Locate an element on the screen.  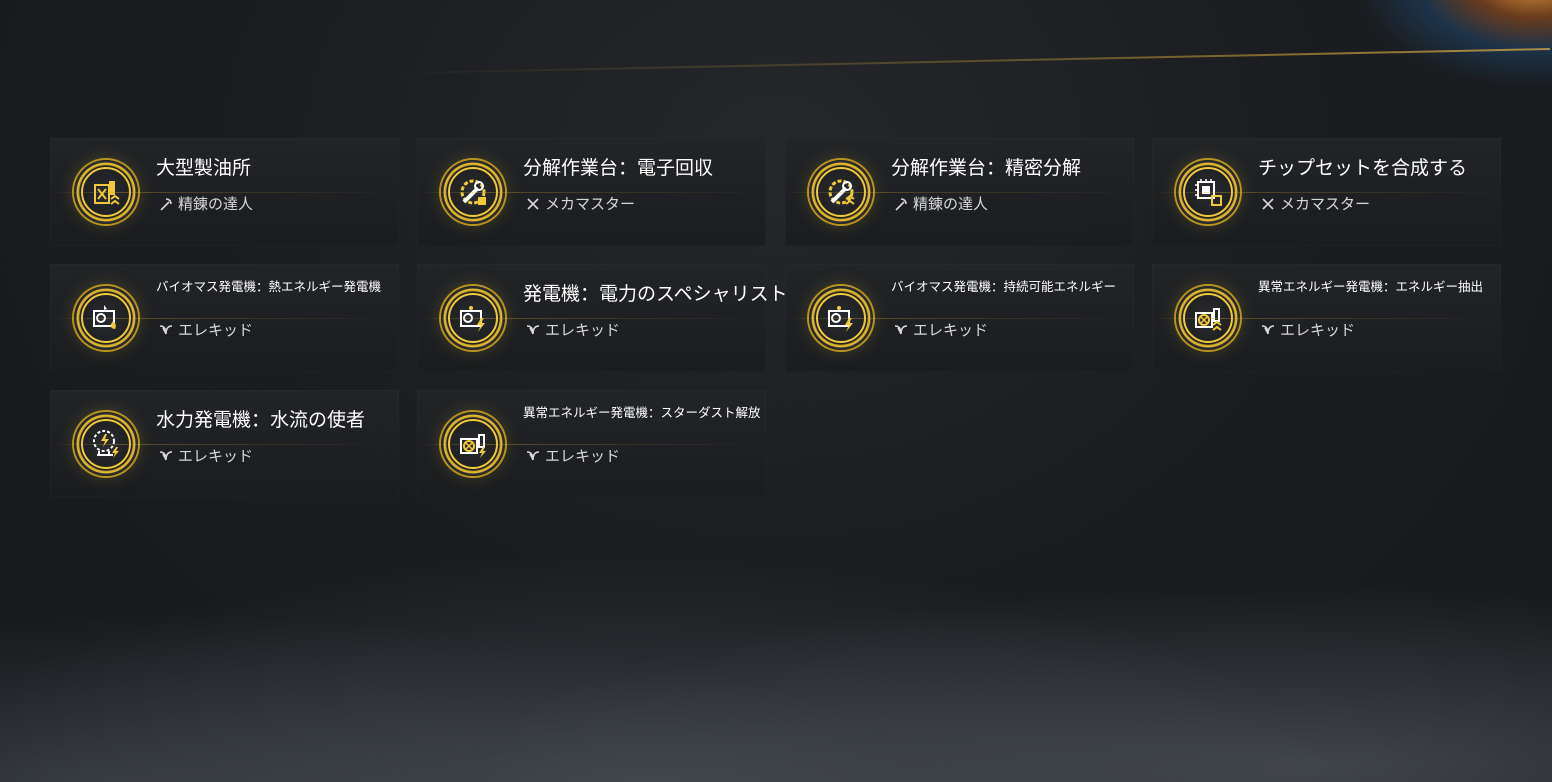
water-wheel-icon is located at coordinates (106, 444).